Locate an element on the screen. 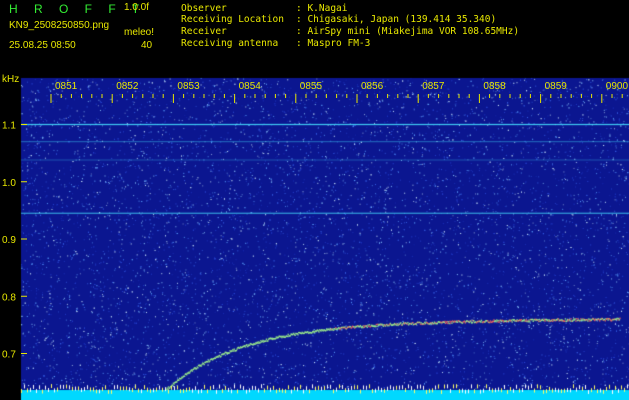 The height and width of the screenshot is (400, 629). antenna-value: : Maspro FM-3 is located at coordinates (333, 43).